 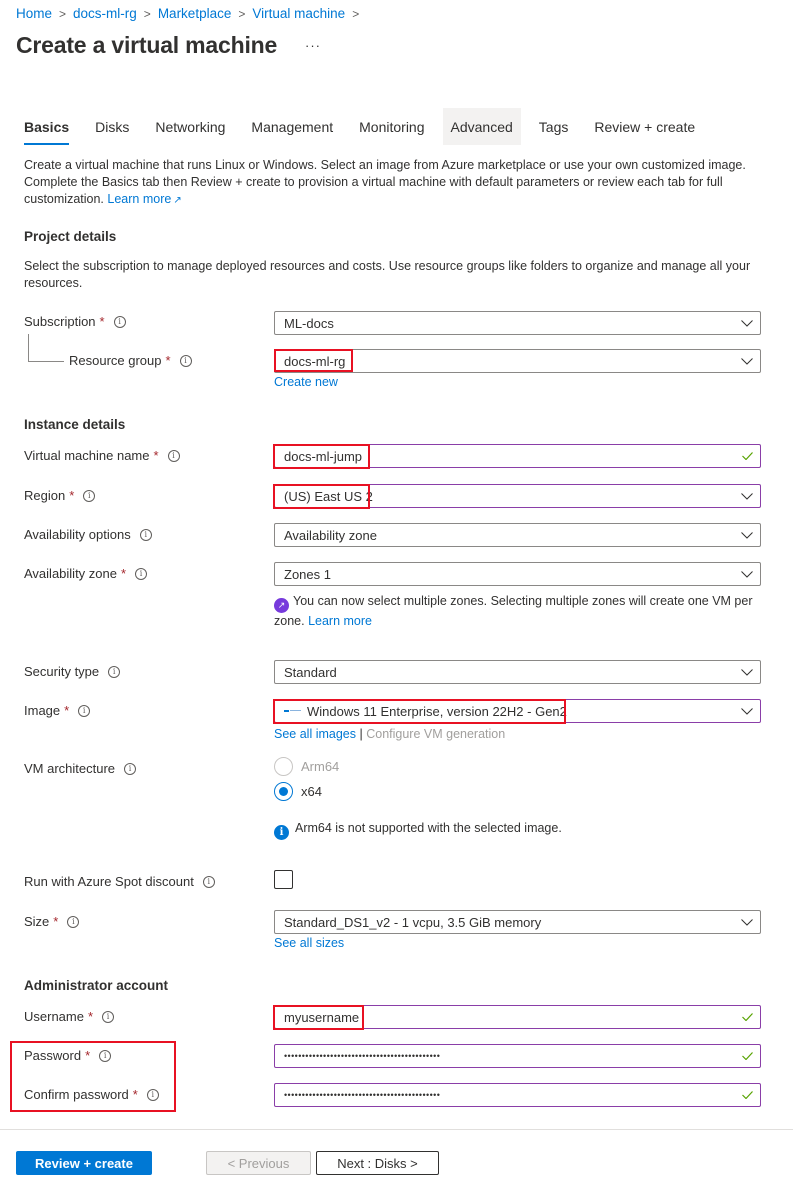 What do you see at coordinates (377, 1163) in the screenshot?
I see `next-disks-button: Next : Disks >` at bounding box center [377, 1163].